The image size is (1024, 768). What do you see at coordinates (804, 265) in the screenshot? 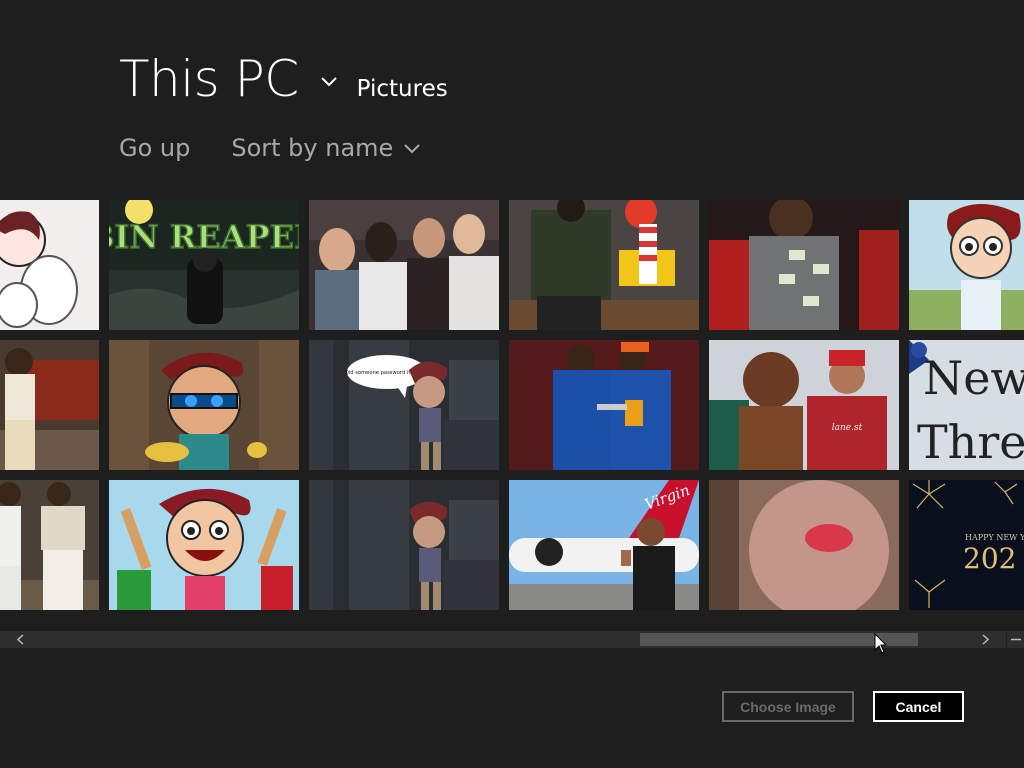
I see `tile-r1c5` at bounding box center [804, 265].